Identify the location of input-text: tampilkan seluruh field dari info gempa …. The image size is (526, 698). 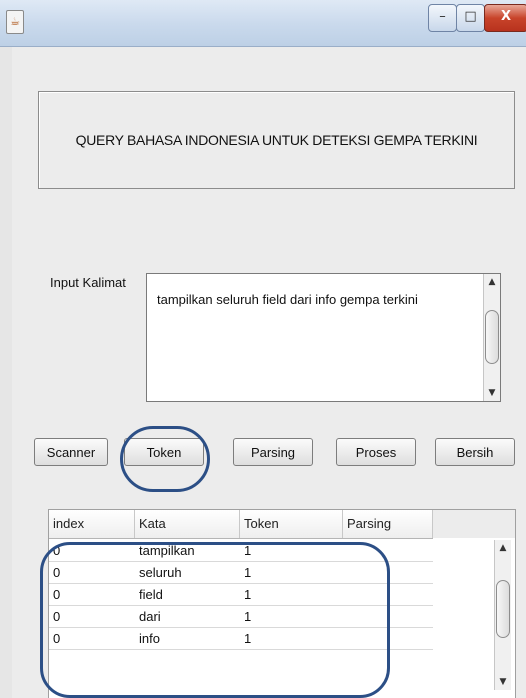
(287, 299).